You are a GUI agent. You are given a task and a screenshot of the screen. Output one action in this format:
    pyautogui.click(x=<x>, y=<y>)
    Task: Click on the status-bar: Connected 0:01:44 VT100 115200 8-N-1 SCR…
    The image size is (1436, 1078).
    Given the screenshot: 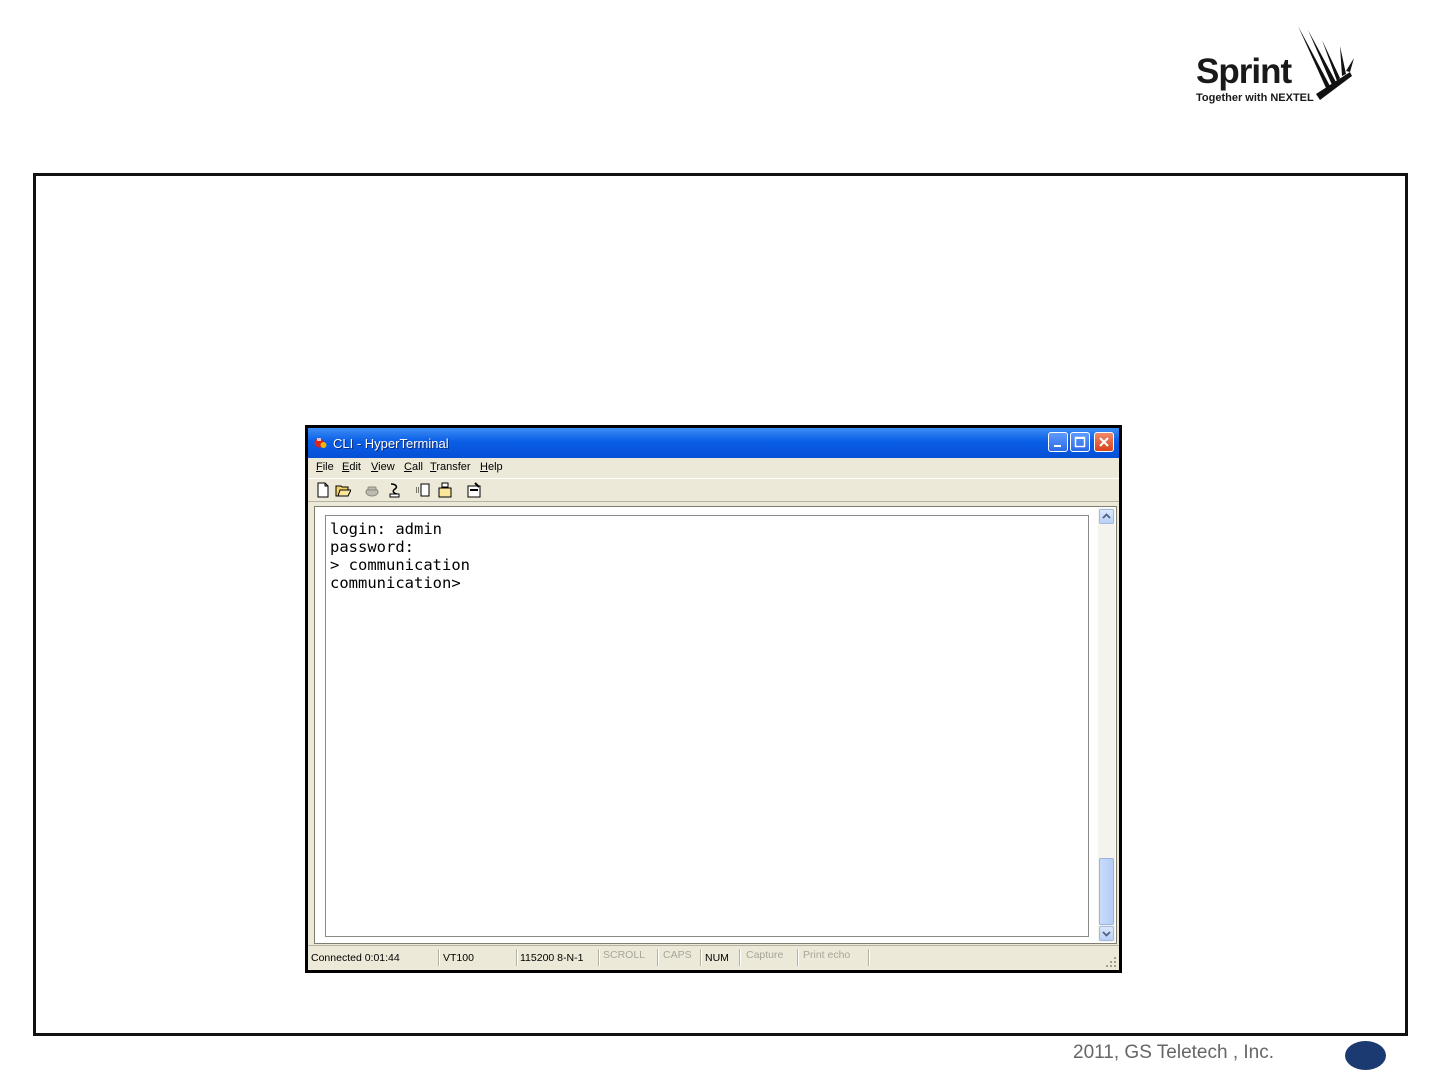 What is the action you would take?
    pyautogui.click(x=713, y=957)
    